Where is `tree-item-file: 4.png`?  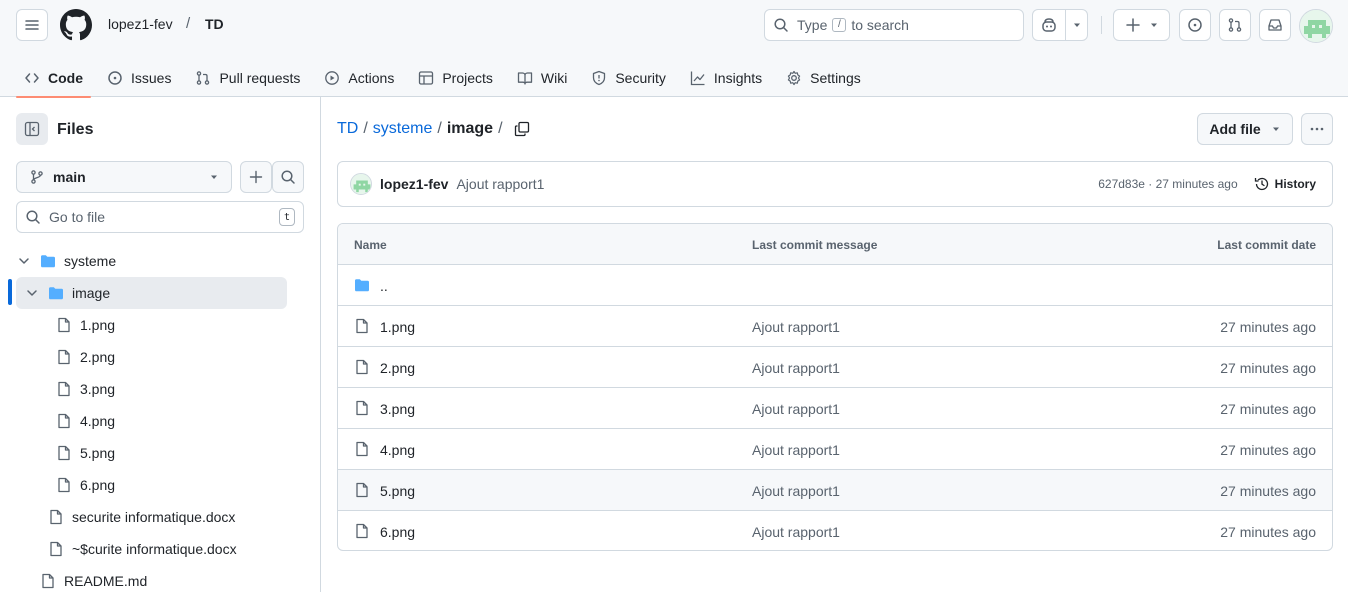 tree-item-file: 4.png is located at coordinates (171, 421).